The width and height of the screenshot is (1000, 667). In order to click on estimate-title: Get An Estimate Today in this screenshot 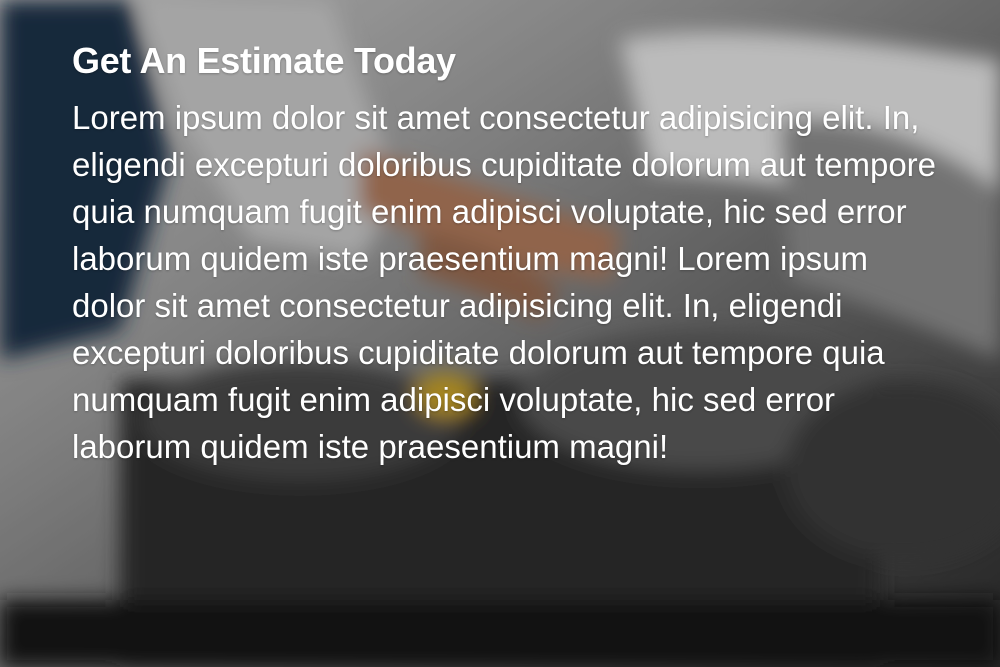, I will do `click(264, 60)`.